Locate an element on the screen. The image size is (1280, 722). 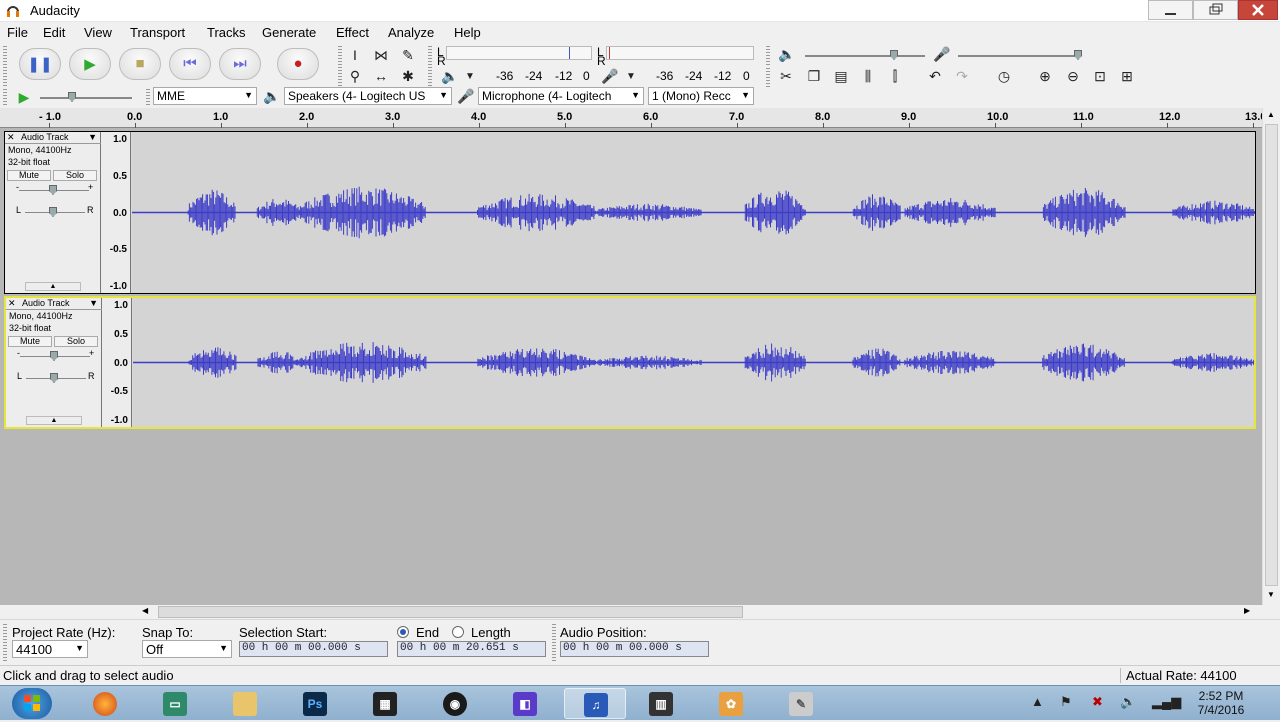
fit-selection-icon: ⊡ is located at coordinates (1100, 76).